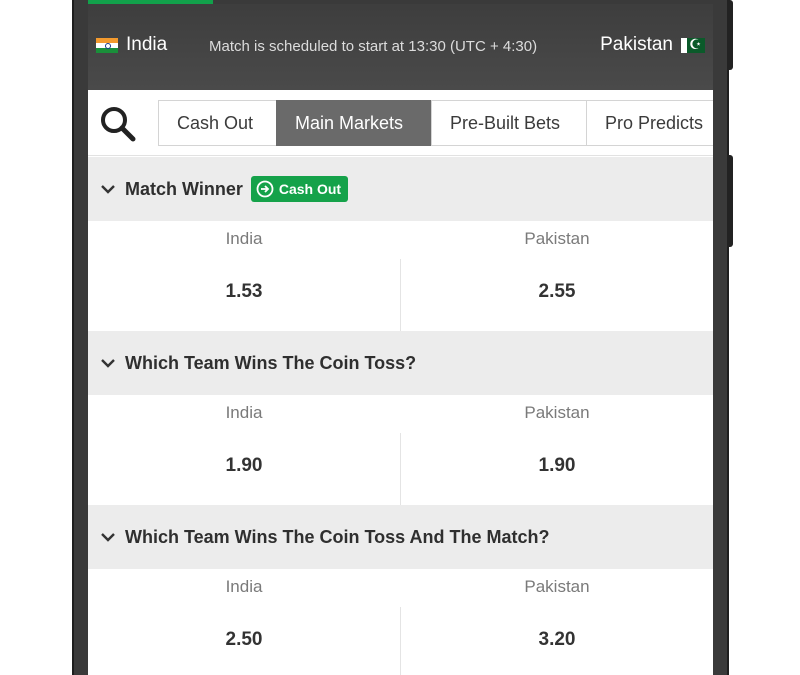 The width and height of the screenshot is (800, 675). Describe the element at coordinates (649, 123) in the screenshot. I see `tab-pro-predicts: Pro Predicts` at that location.